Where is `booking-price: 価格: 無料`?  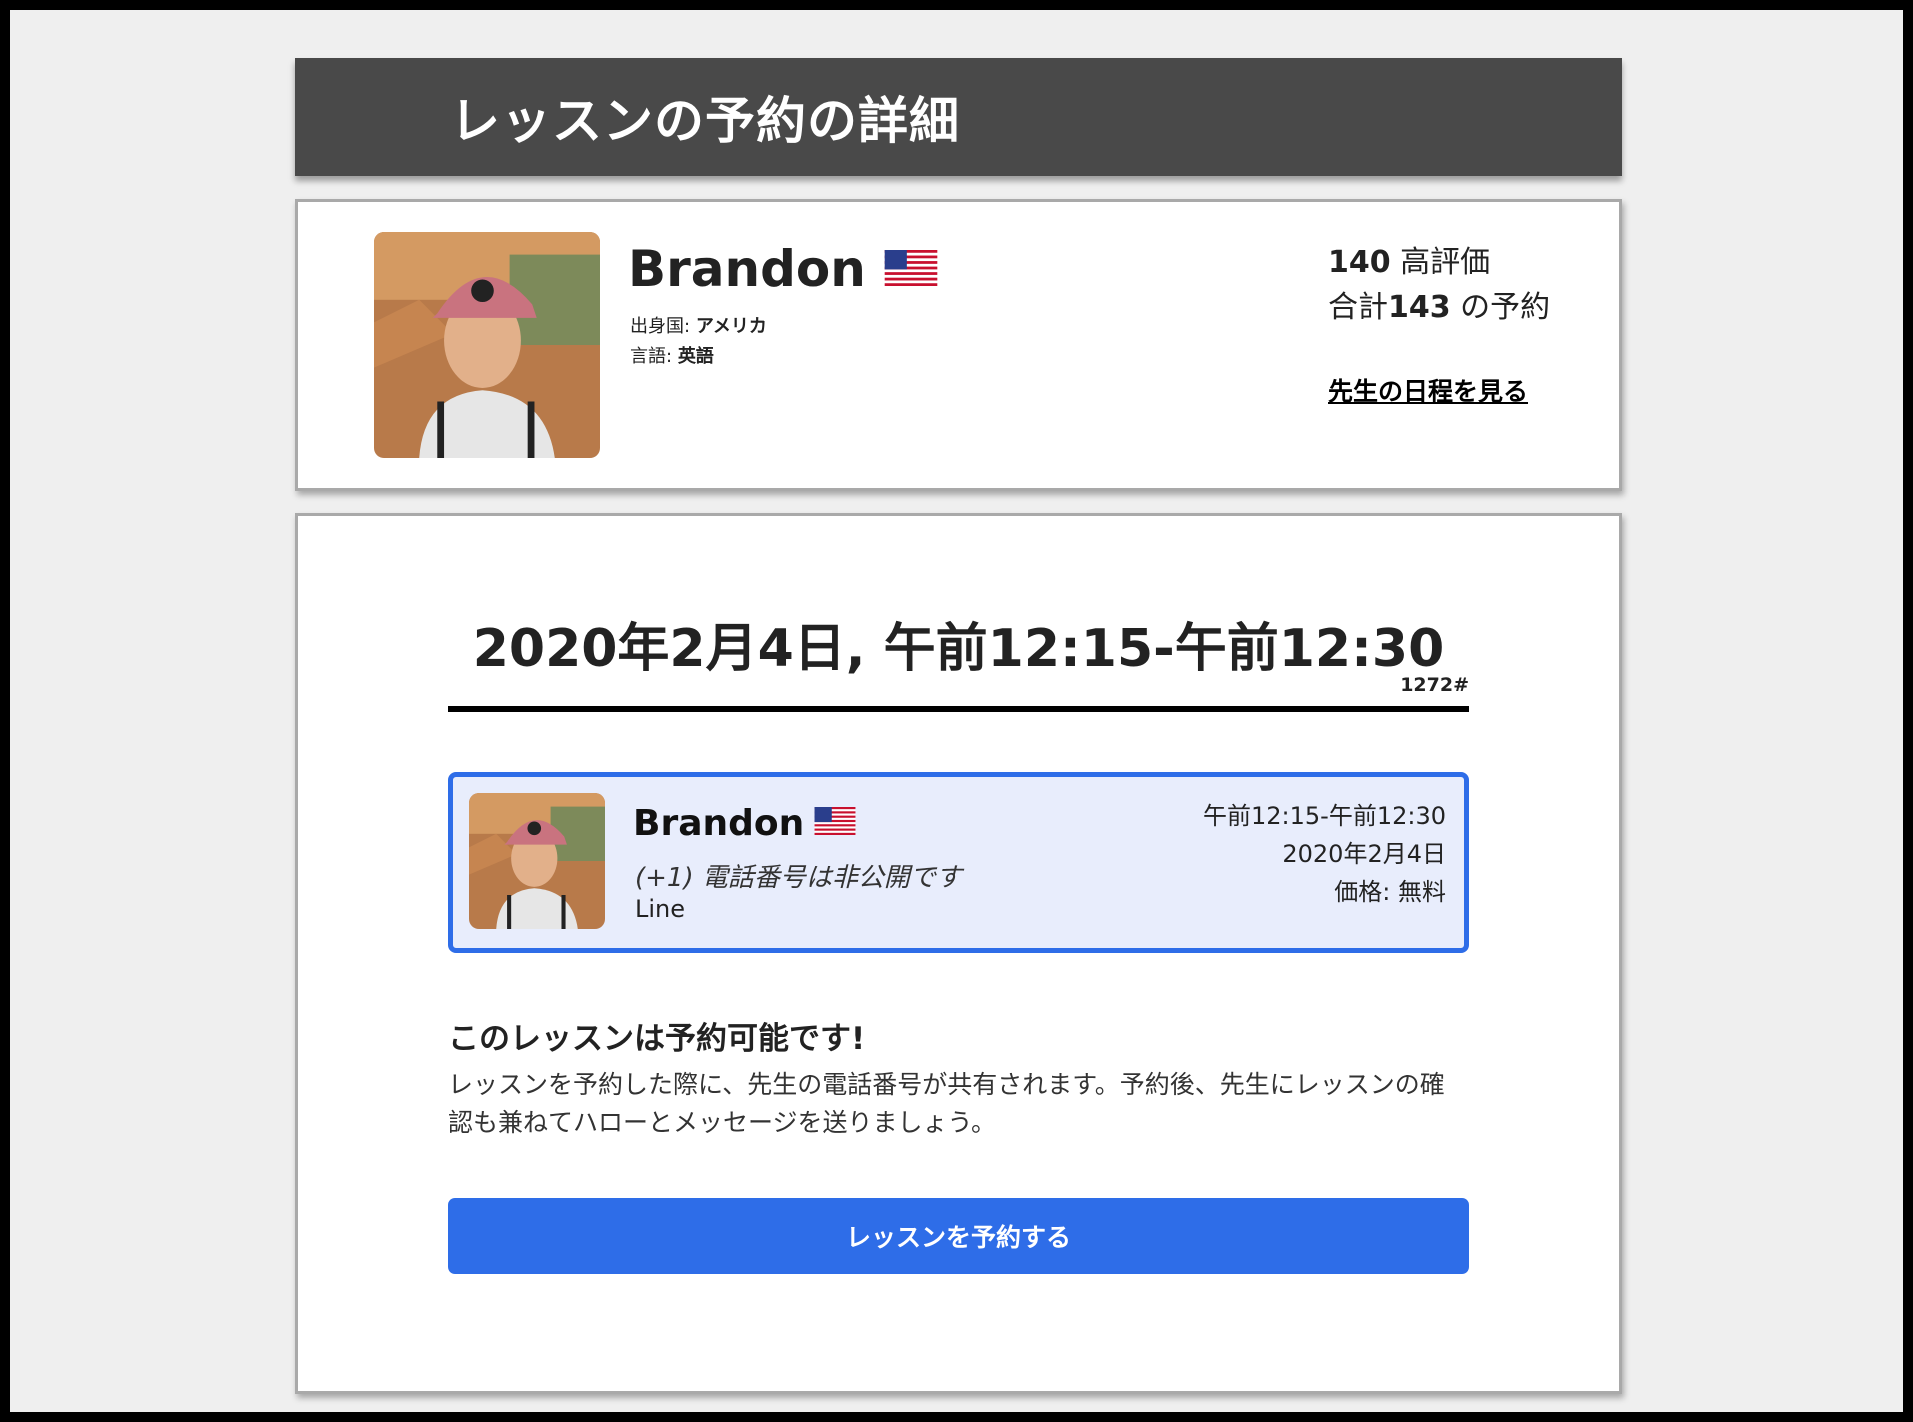 booking-price: 価格: 無料 is located at coordinates (1390, 892).